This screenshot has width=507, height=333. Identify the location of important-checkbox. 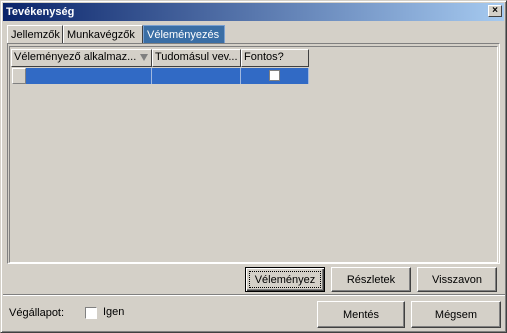
(274, 75).